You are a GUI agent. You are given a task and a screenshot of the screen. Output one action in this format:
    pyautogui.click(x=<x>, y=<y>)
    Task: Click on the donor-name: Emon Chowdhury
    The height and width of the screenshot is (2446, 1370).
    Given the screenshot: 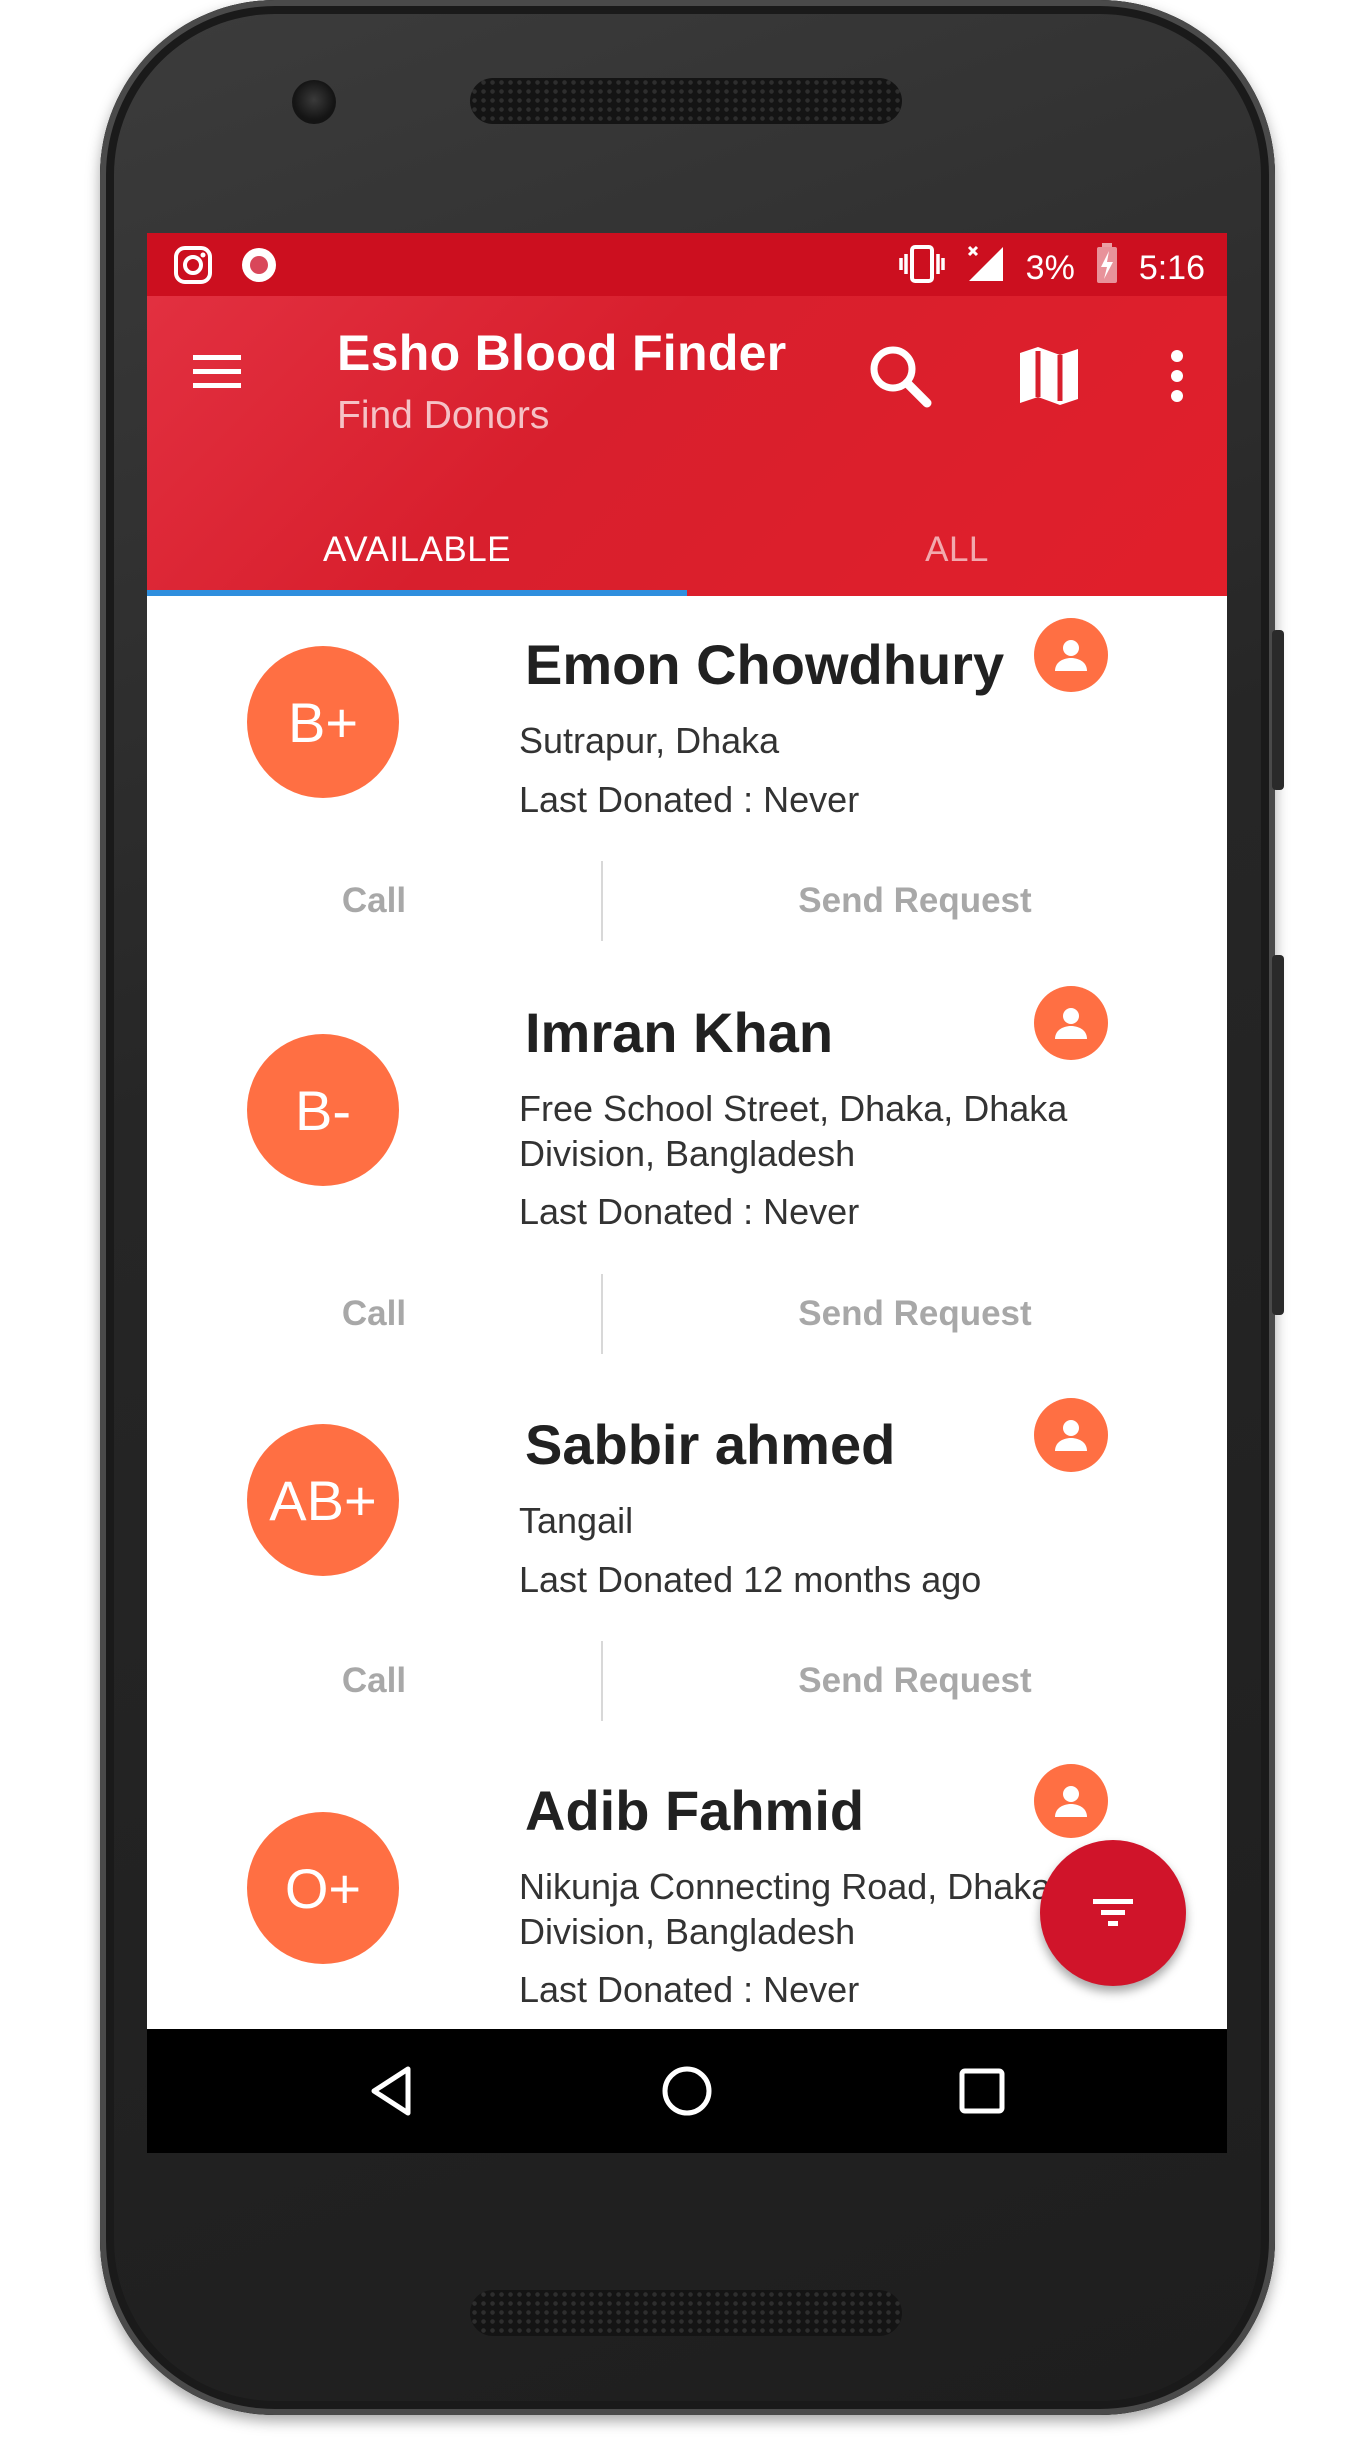 What is the action you would take?
    pyautogui.click(x=765, y=664)
    